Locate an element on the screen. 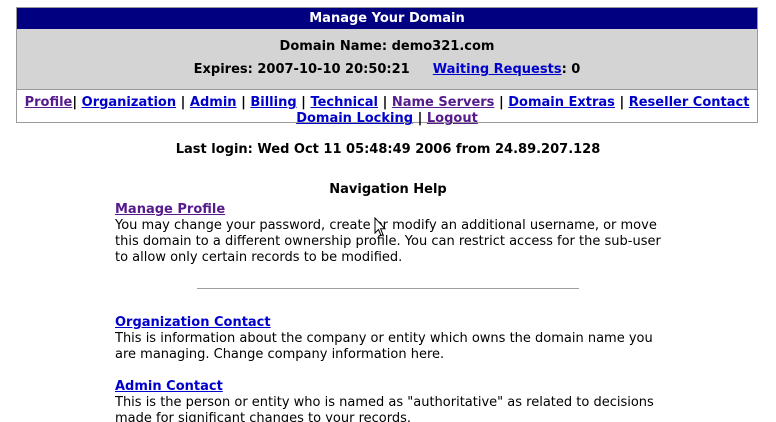  waiting-requests-link: Waiting Requests is located at coordinates (497, 69).